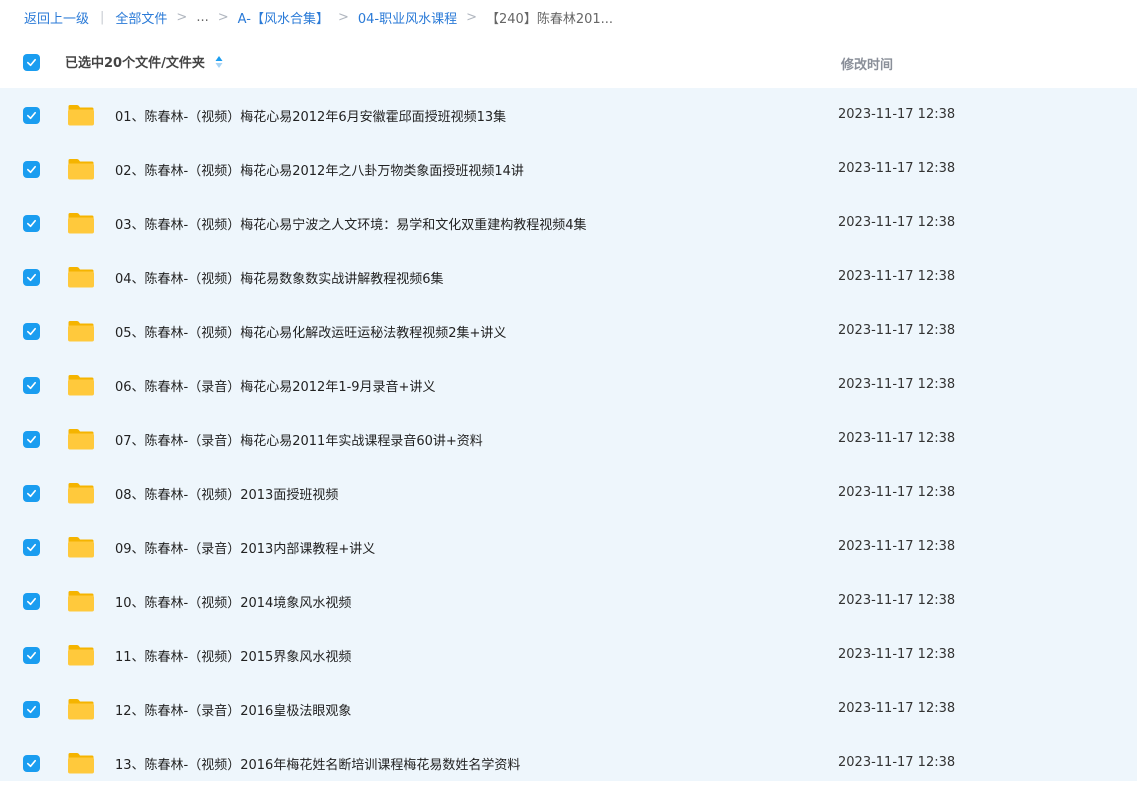  I want to click on file-name: 13、陈春林-（视频）2016年梅花姓名断培训课程梅花易数姓名学资料, so click(317, 763).